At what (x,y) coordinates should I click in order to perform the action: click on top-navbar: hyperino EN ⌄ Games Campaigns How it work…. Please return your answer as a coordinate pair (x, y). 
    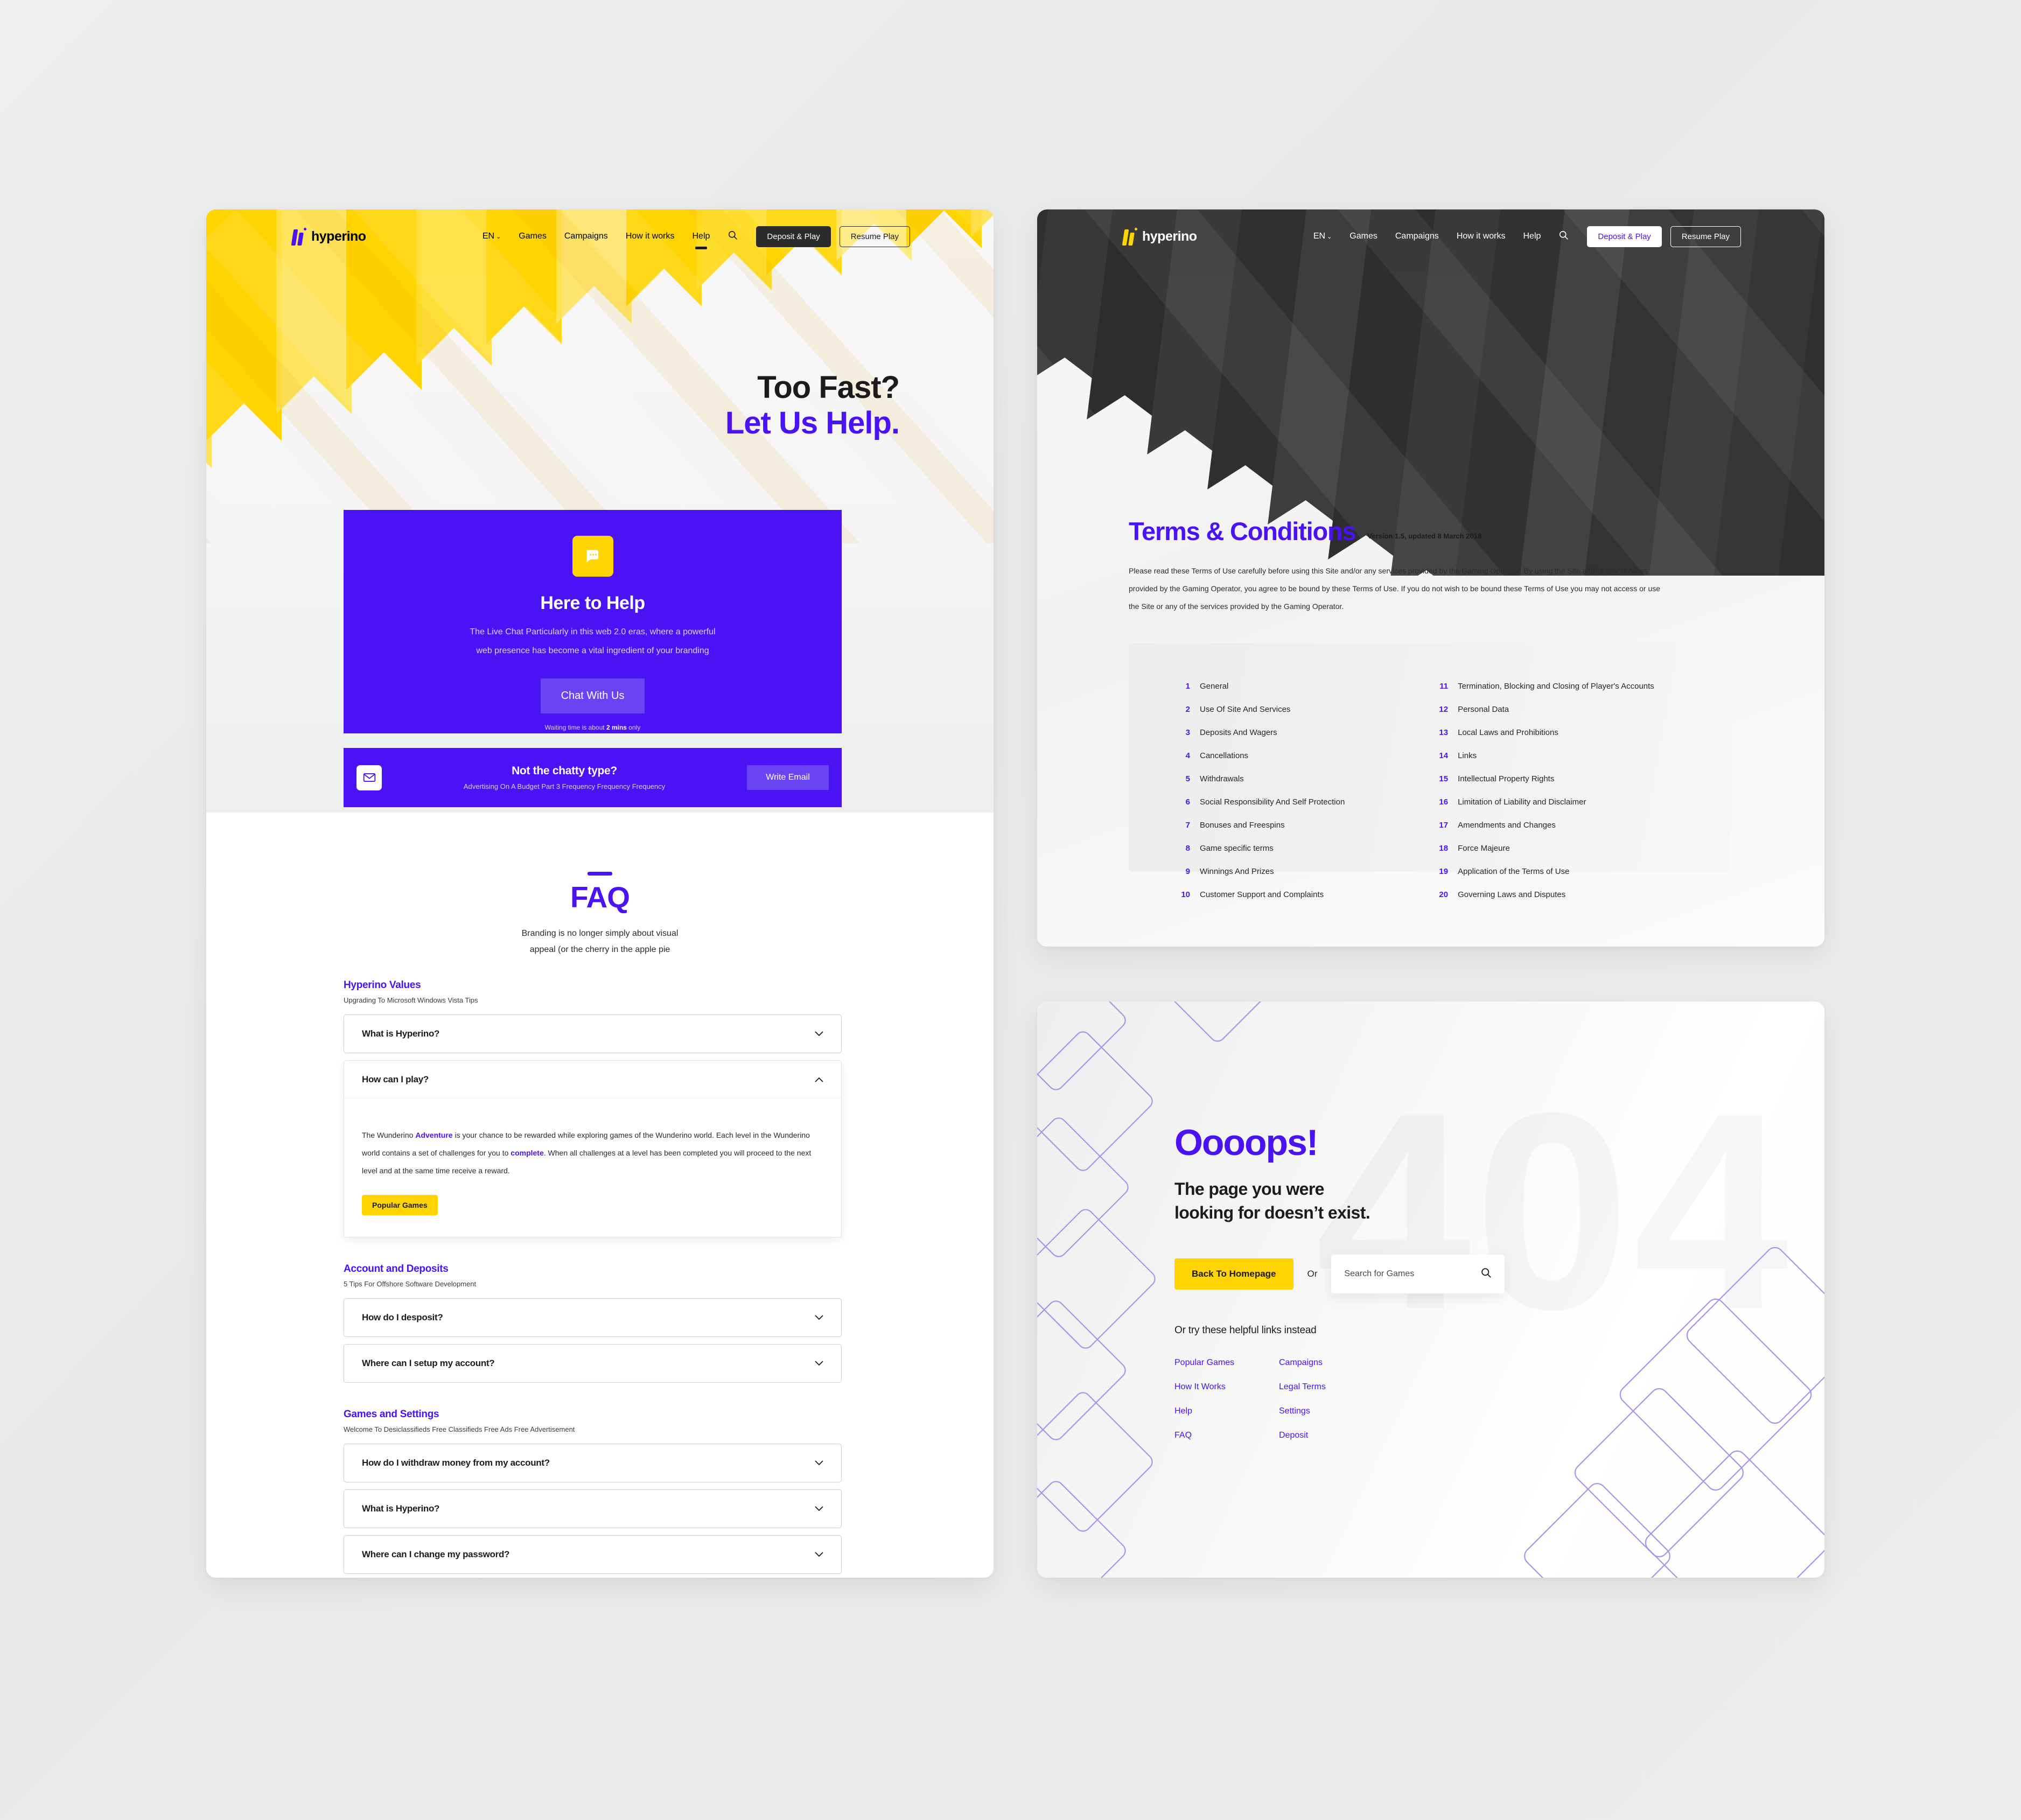
    Looking at the image, I should click on (1431, 236).